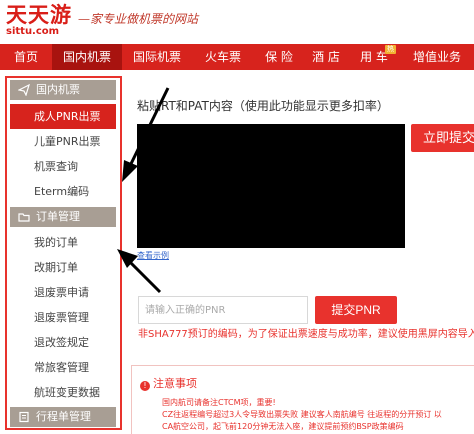 This screenshot has height=434, width=474. What do you see at coordinates (39, 15) in the screenshot?
I see `logo-text: 天天游` at bounding box center [39, 15].